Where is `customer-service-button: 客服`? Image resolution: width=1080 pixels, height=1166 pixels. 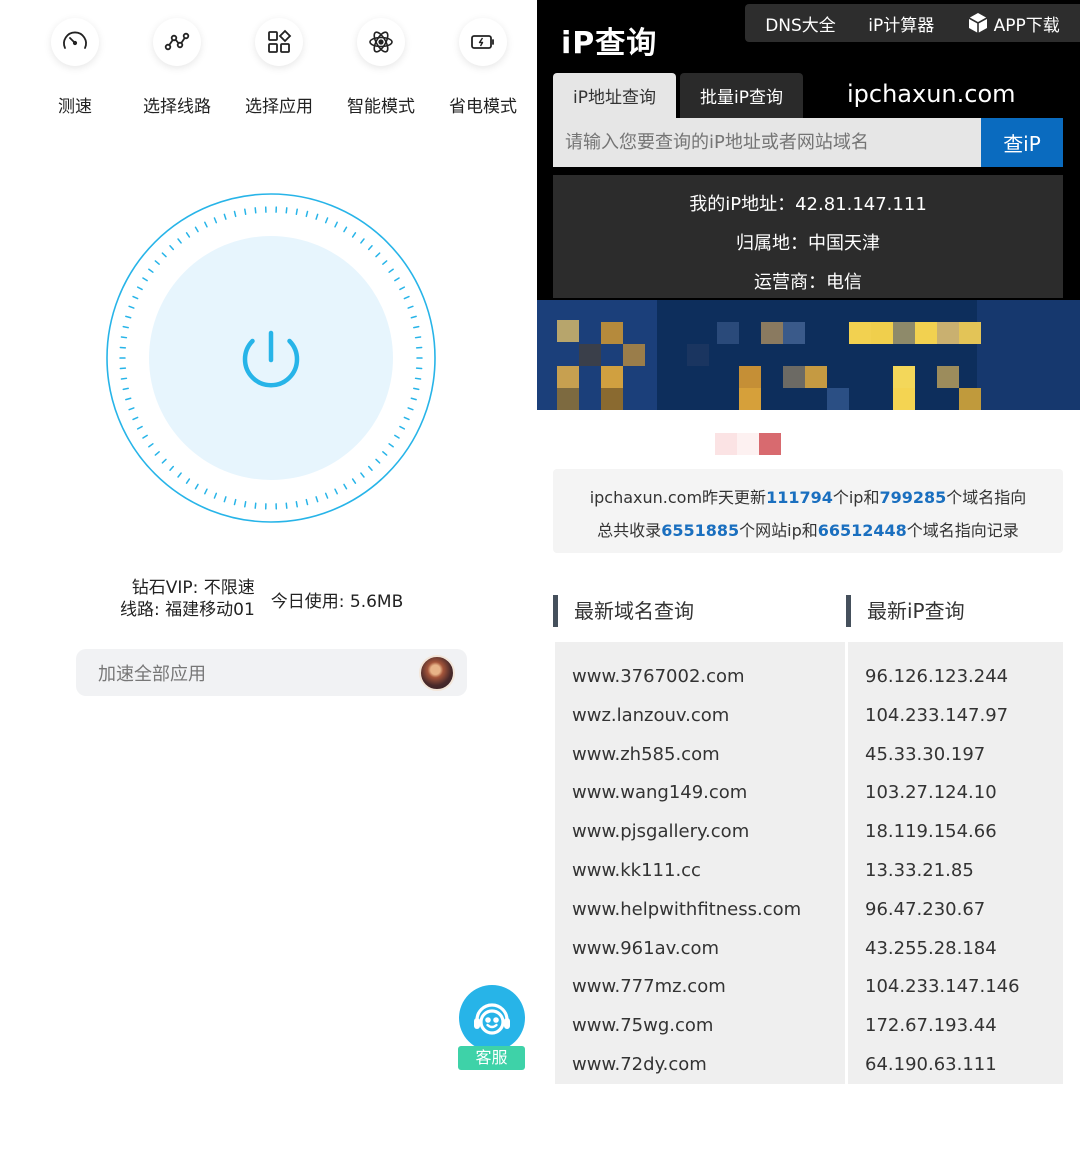 customer-service-button: 客服 is located at coordinates (491, 1028).